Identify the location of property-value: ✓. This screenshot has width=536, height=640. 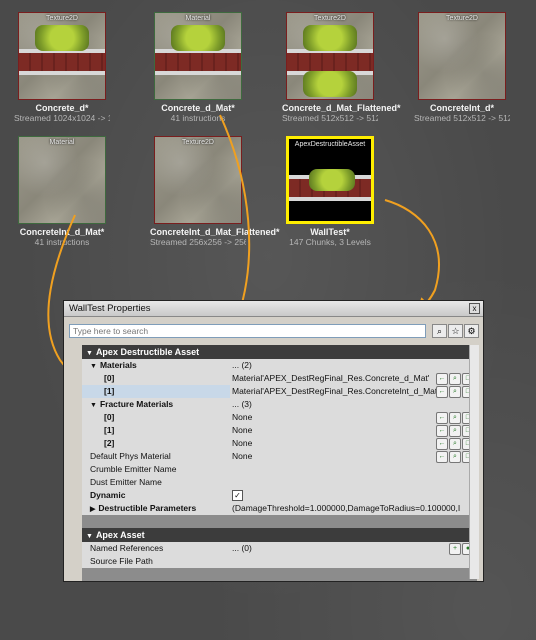
(354, 495).